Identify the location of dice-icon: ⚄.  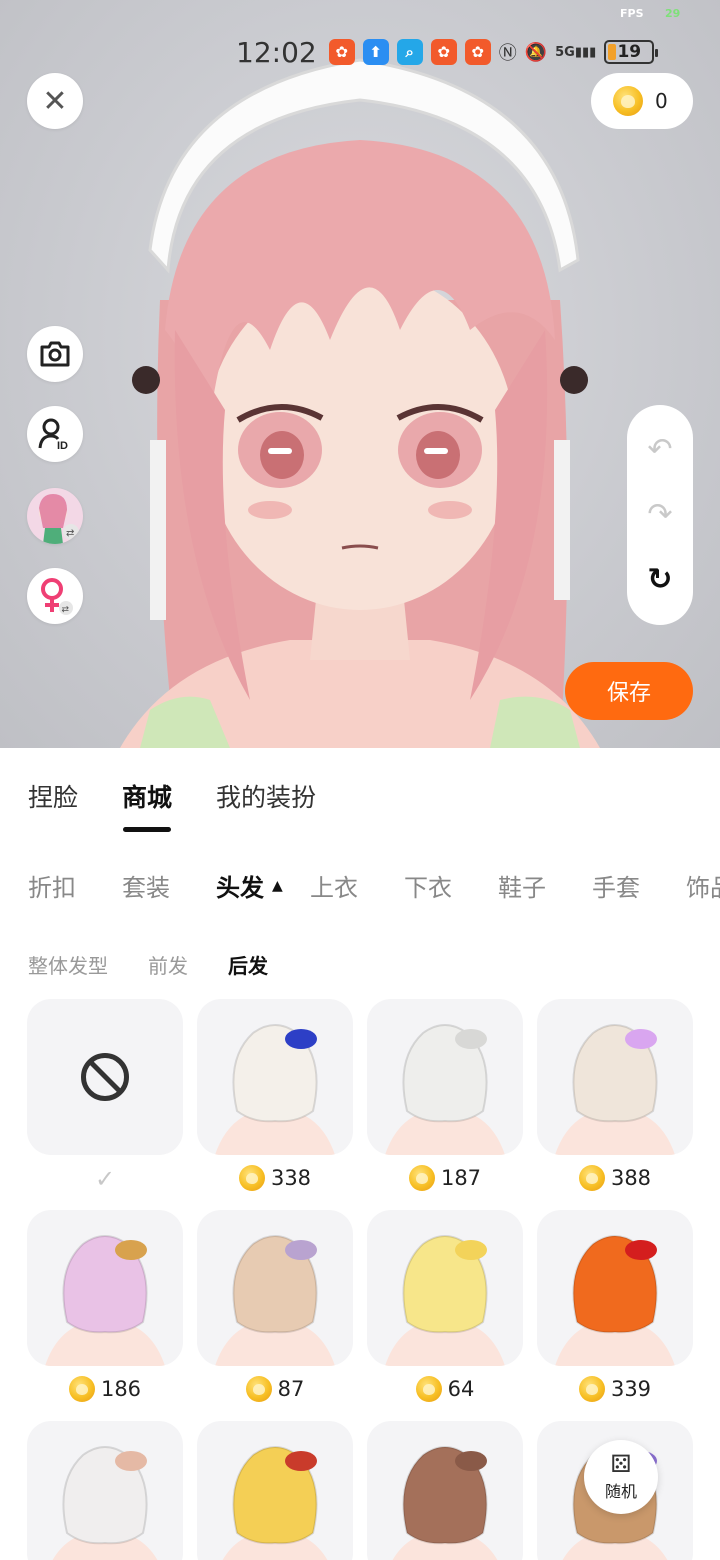
(621, 1464).